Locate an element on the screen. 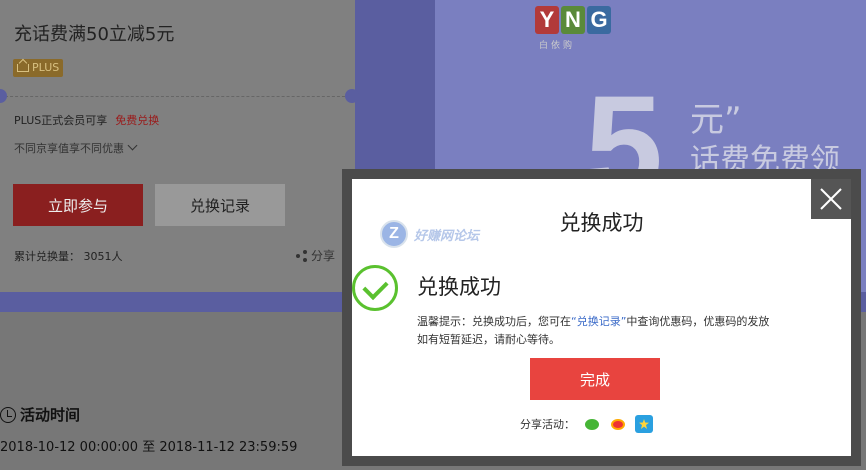 The image size is (866, 470). redeem-record-link: “兑换记录” is located at coordinates (598, 321).